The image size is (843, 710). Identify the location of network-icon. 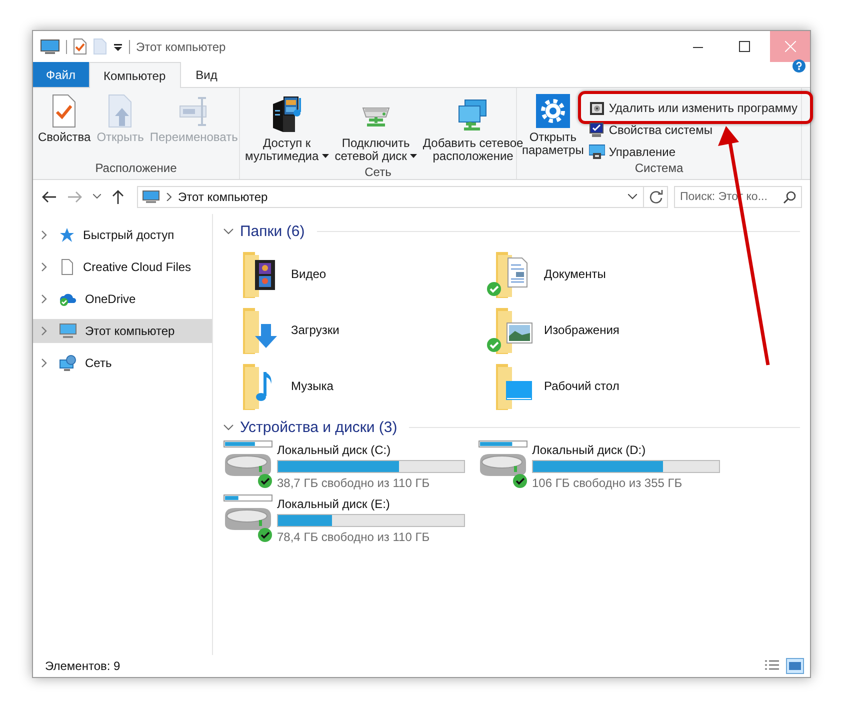
(68, 363).